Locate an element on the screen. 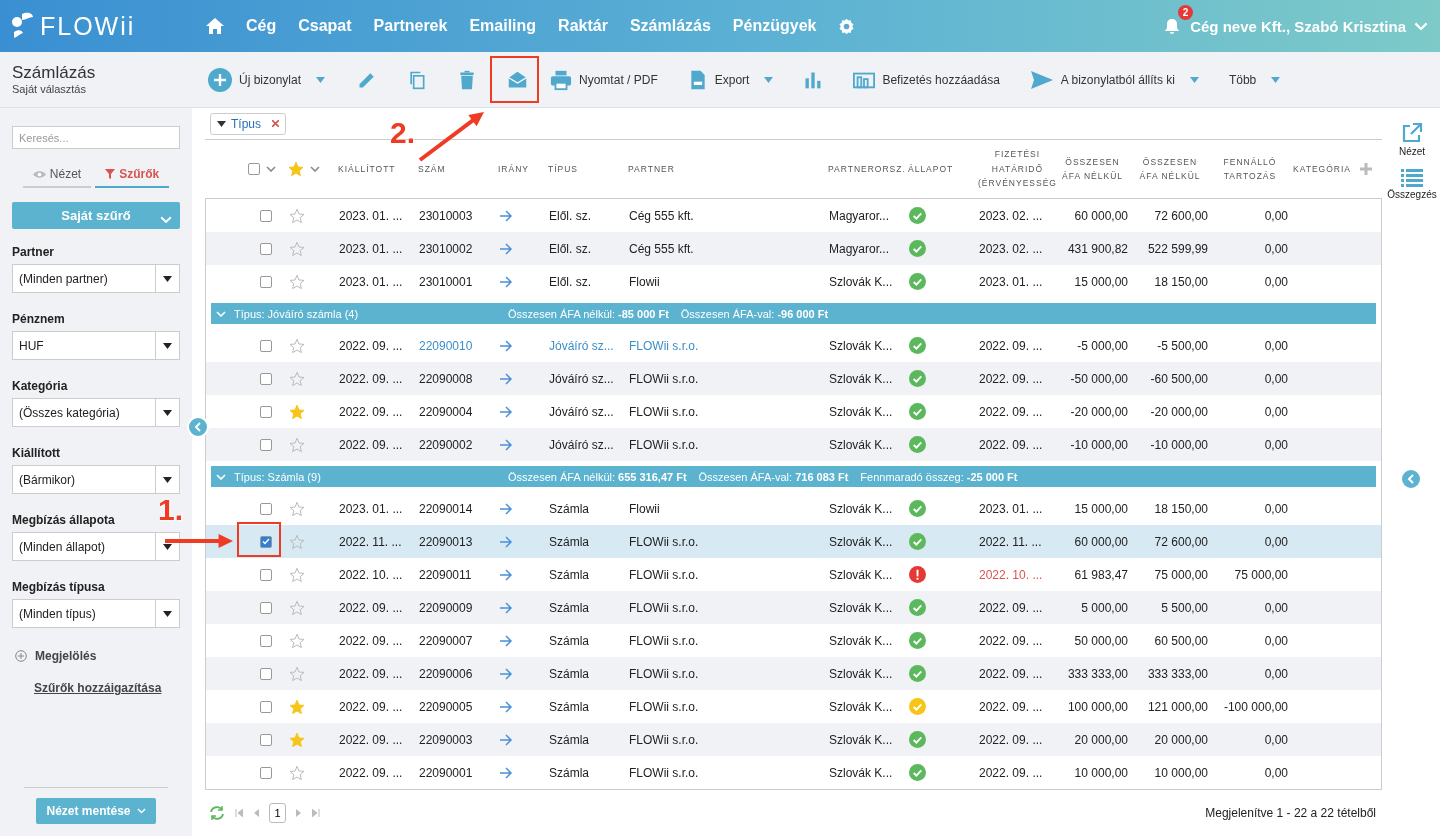 This screenshot has width=1440, height=836. last-page-icon is located at coordinates (316, 813).